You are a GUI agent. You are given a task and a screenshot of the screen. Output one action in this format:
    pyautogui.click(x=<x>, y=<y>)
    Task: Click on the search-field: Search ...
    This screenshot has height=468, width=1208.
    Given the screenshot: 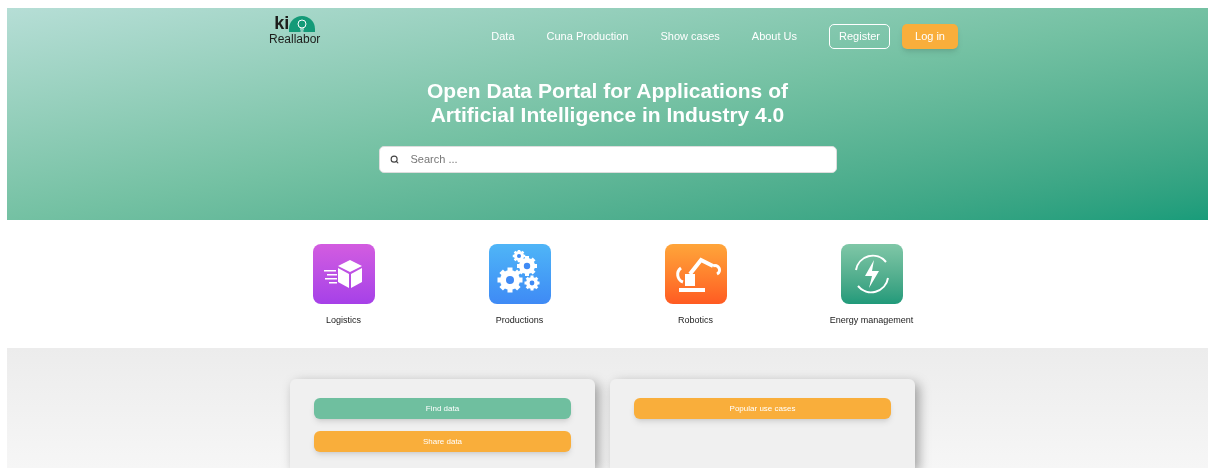 What is the action you would take?
    pyautogui.click(x=607, y=159)
    